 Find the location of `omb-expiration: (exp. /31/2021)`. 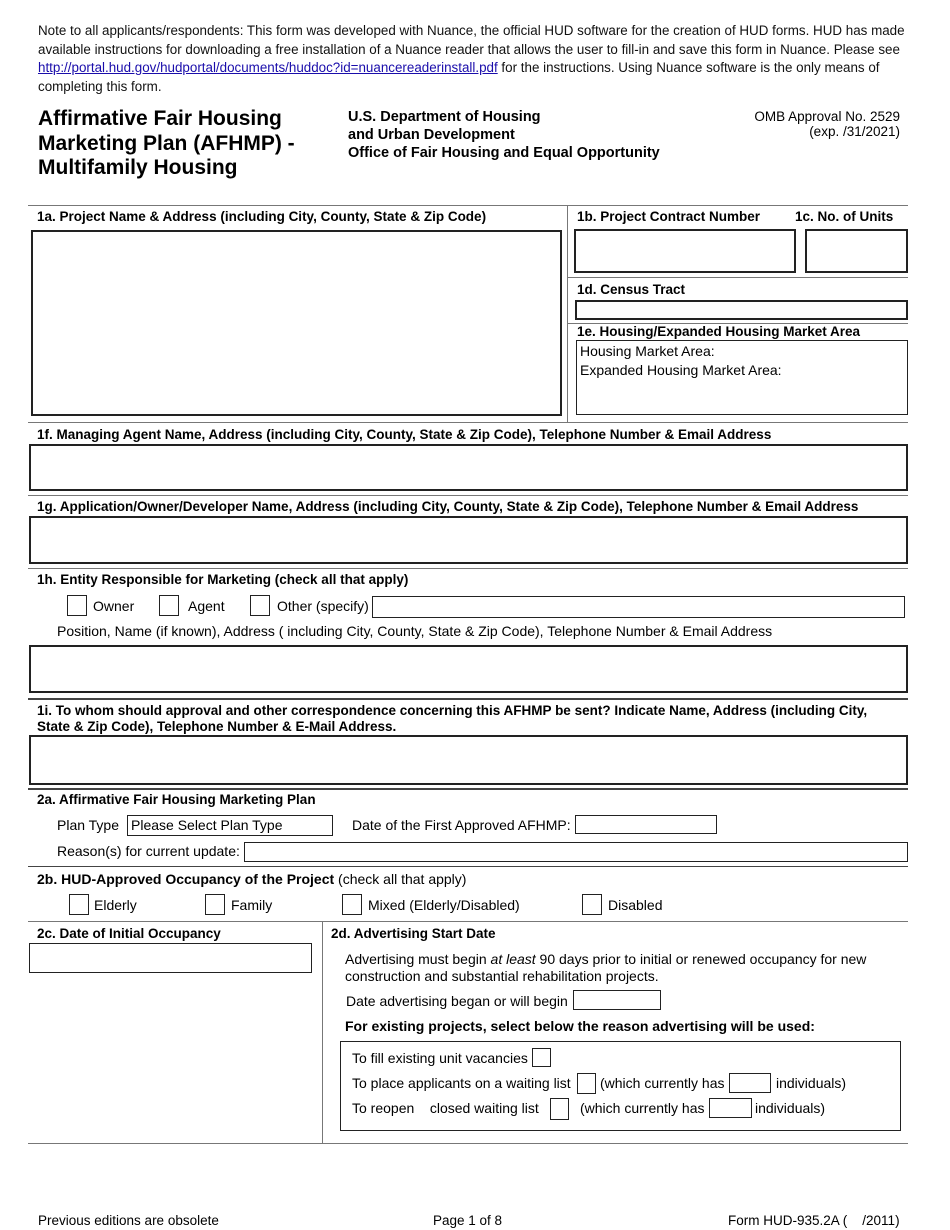

omb-expiration: (exp. /31/2021) is located at coordinates (854, 131).